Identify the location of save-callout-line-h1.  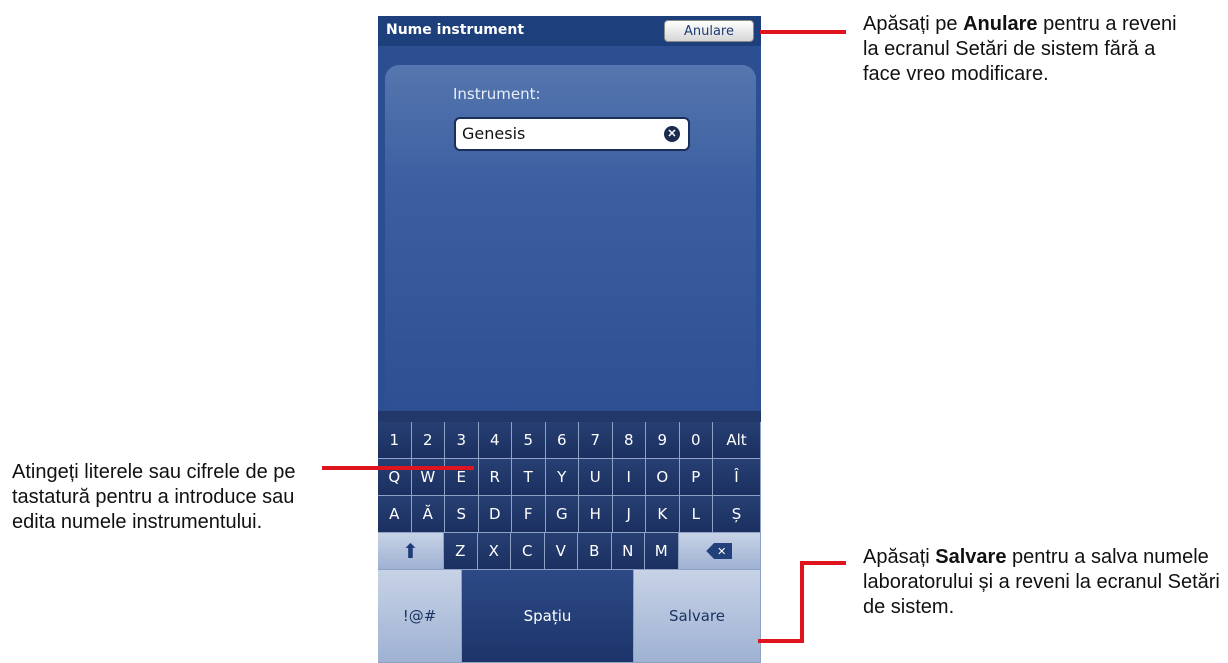
(823, 563).